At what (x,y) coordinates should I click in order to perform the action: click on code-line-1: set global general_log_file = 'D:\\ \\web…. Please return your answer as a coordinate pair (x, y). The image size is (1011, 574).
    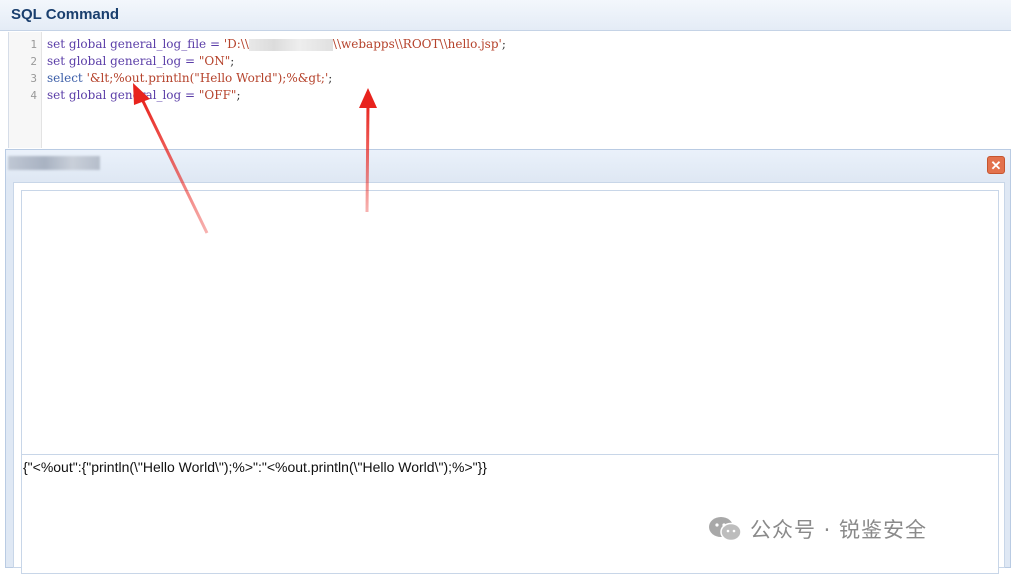
    Looking at the image, I should click on (276, 44).